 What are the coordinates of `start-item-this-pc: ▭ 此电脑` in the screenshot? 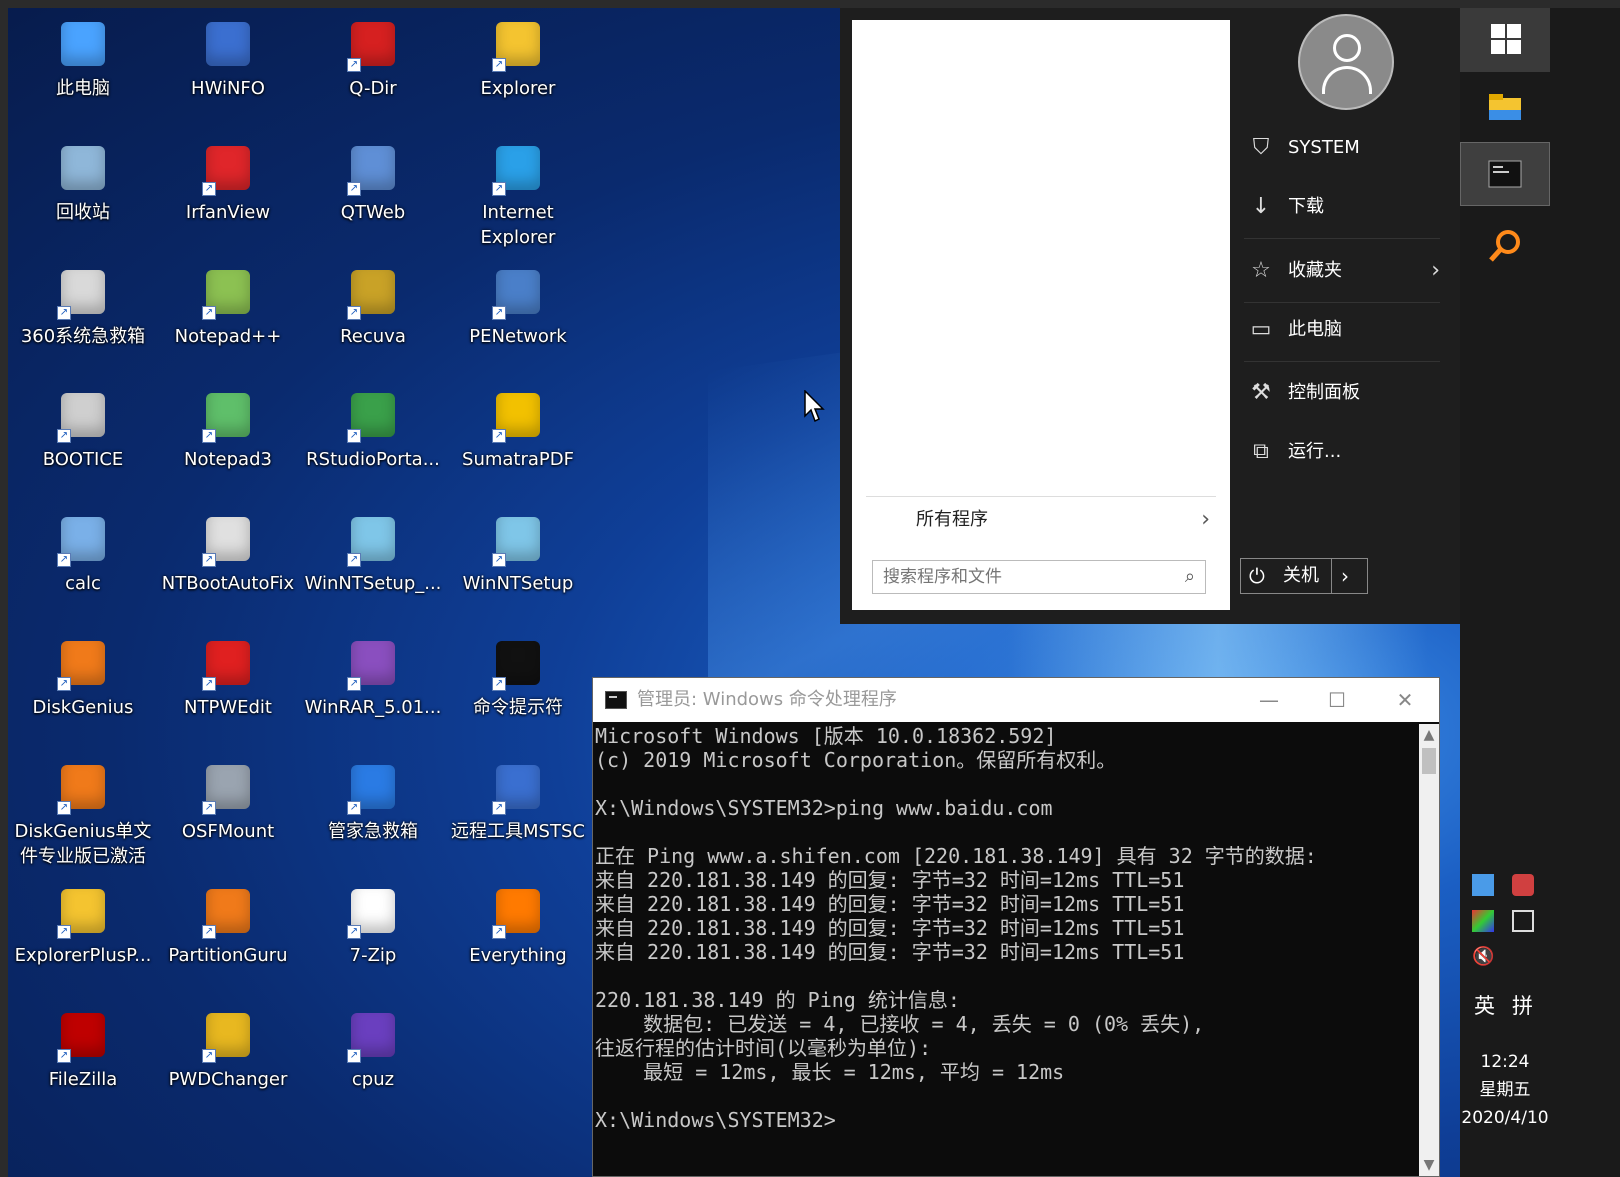 It's located at (1340, 330).